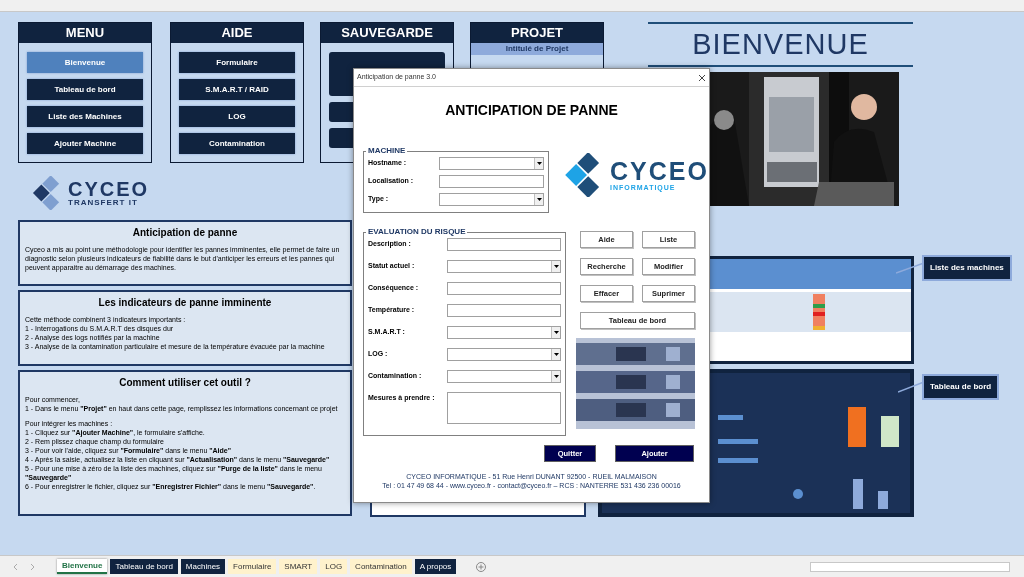 The width and height of the screenshot is (1024, 577). Describe the element at coordinates (531, 110) in the screenshot. I see `dialog-heading: ANTICIPATION DE PANNE` at that location.